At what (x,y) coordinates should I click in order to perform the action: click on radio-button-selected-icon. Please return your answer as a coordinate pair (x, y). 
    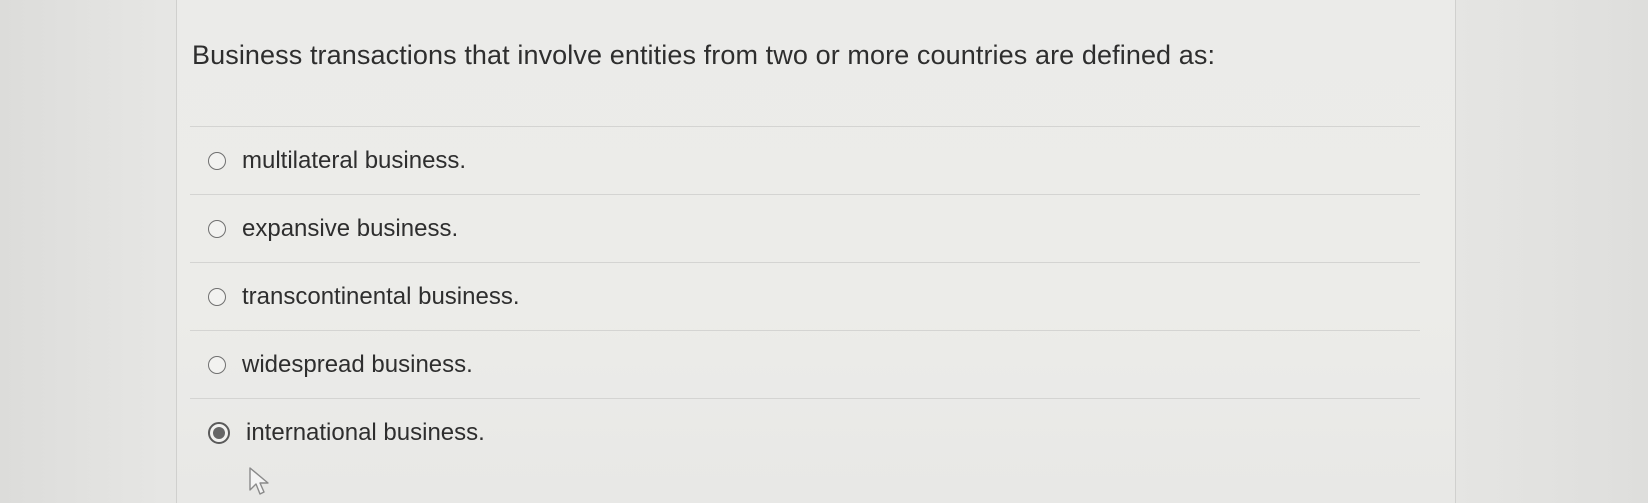
    Looking at the image, I should click on (219, 433).